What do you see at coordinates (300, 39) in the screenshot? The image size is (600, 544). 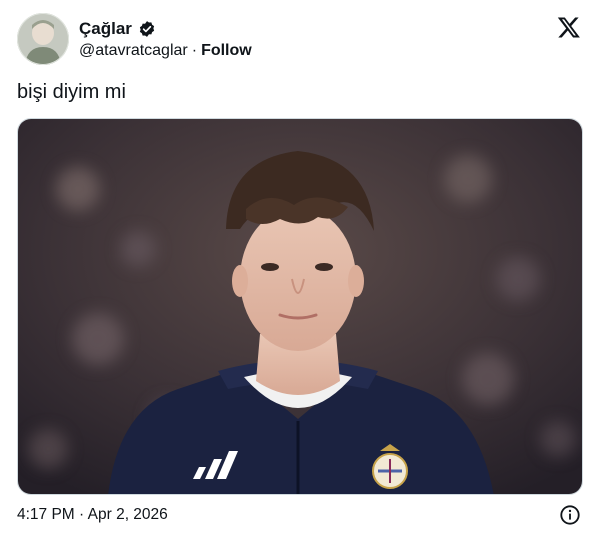 I see `tweet-header: Çağlar @atavratcaglar · Follow` at bounding box center [300, 39].